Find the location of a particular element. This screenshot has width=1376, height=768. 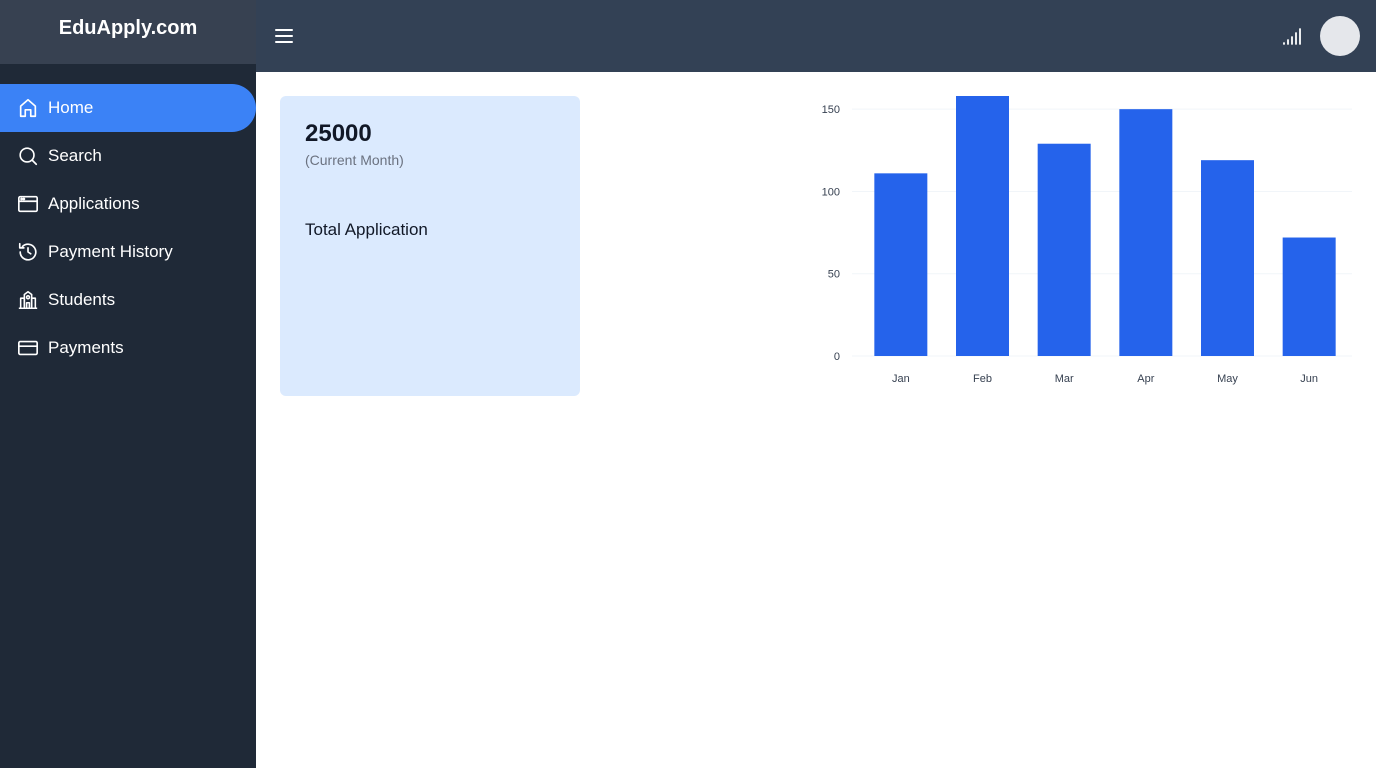

school-building-icon is located at coordinates (28, 300).